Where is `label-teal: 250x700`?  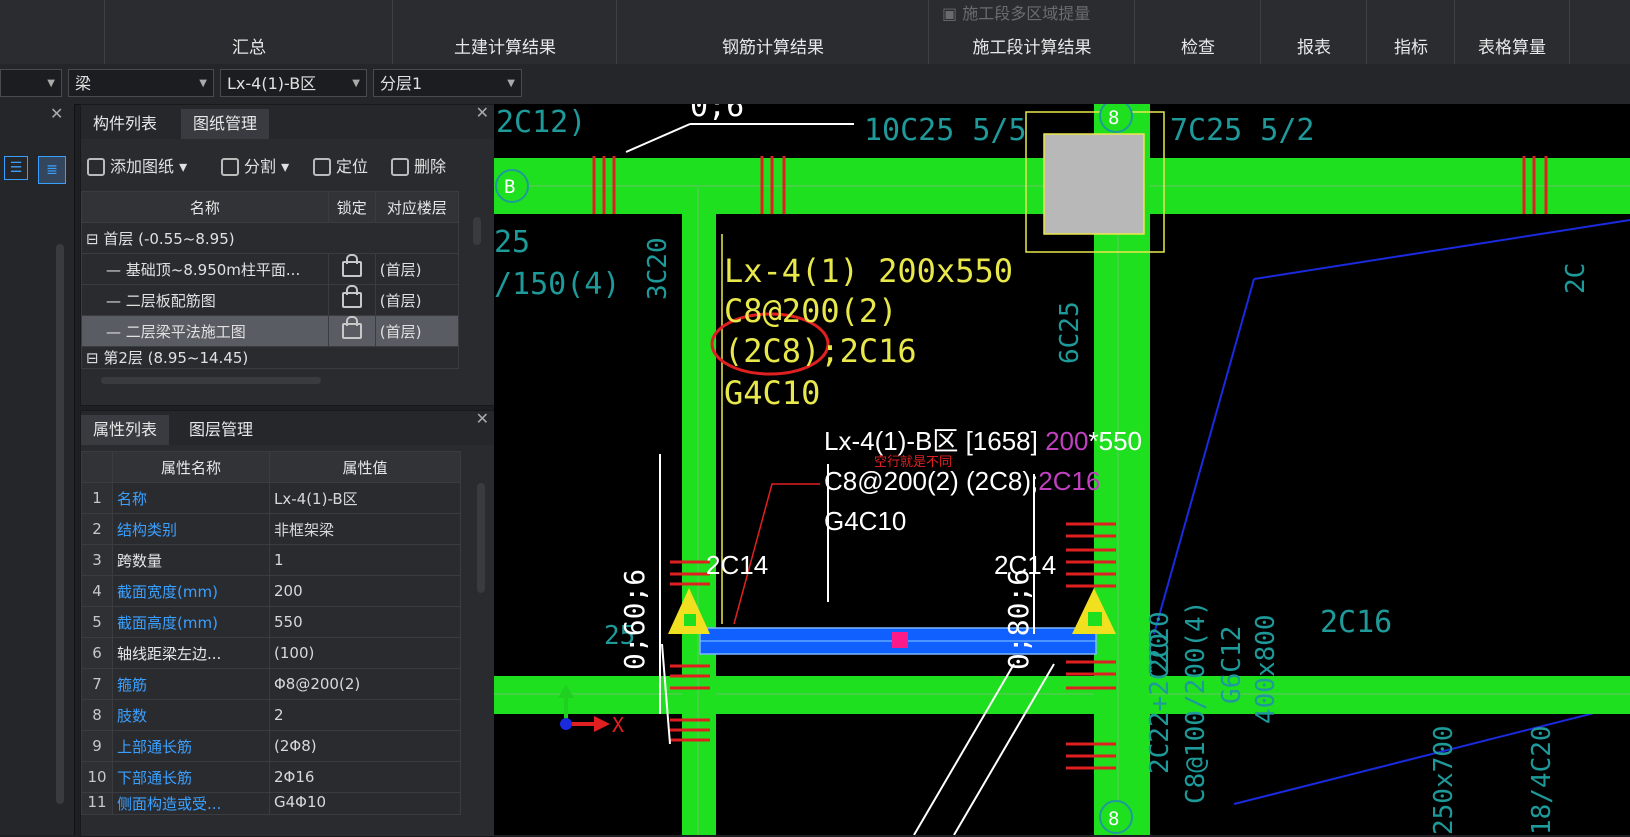
label-teal: 250x700 is located at coordinates (1444, 780).